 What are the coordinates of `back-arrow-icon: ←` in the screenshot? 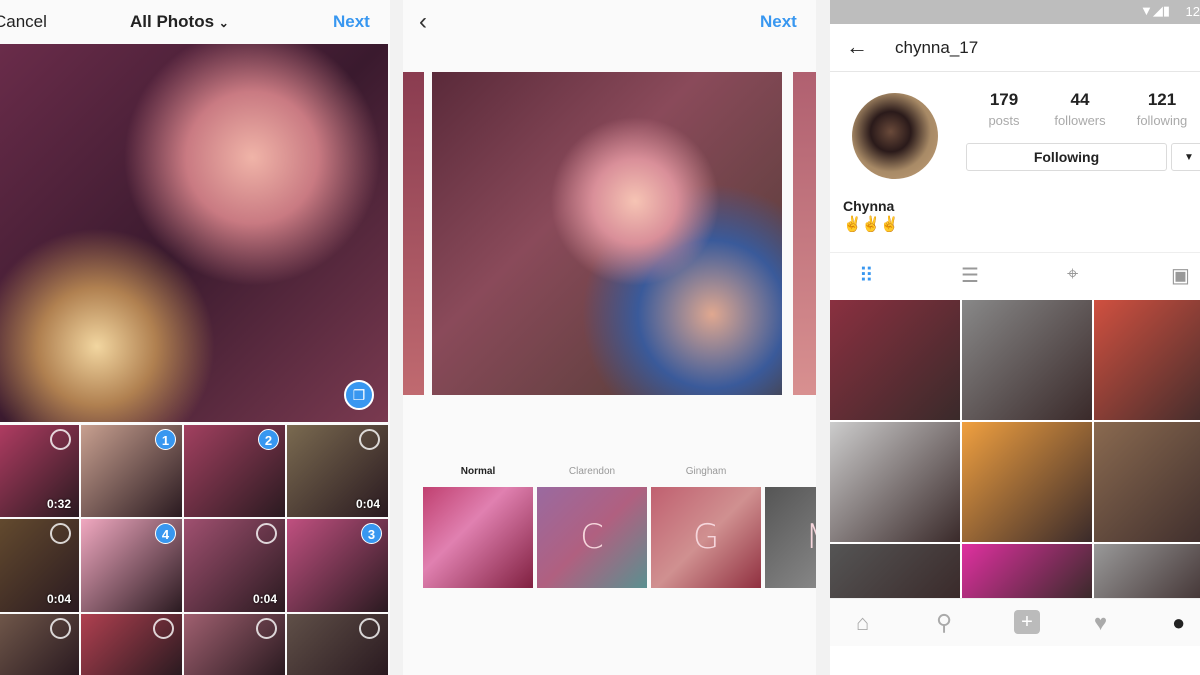 It's located at (857, 47).